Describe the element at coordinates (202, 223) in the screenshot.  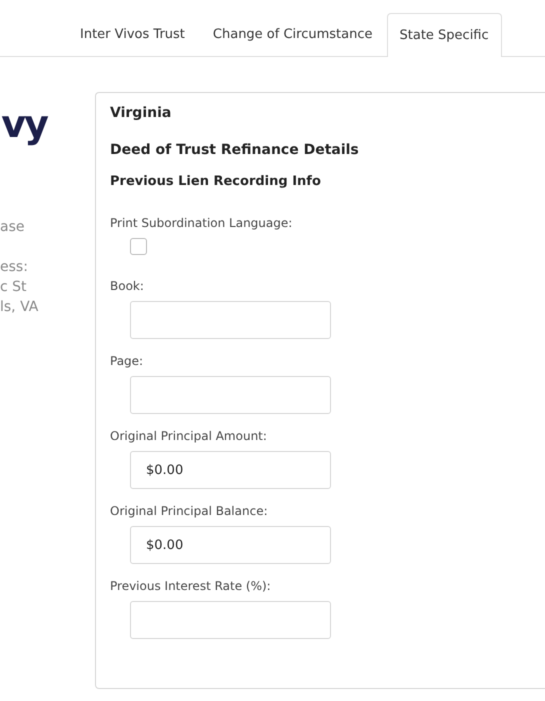
I see `field-label: Print Subordination Language:` at that location.